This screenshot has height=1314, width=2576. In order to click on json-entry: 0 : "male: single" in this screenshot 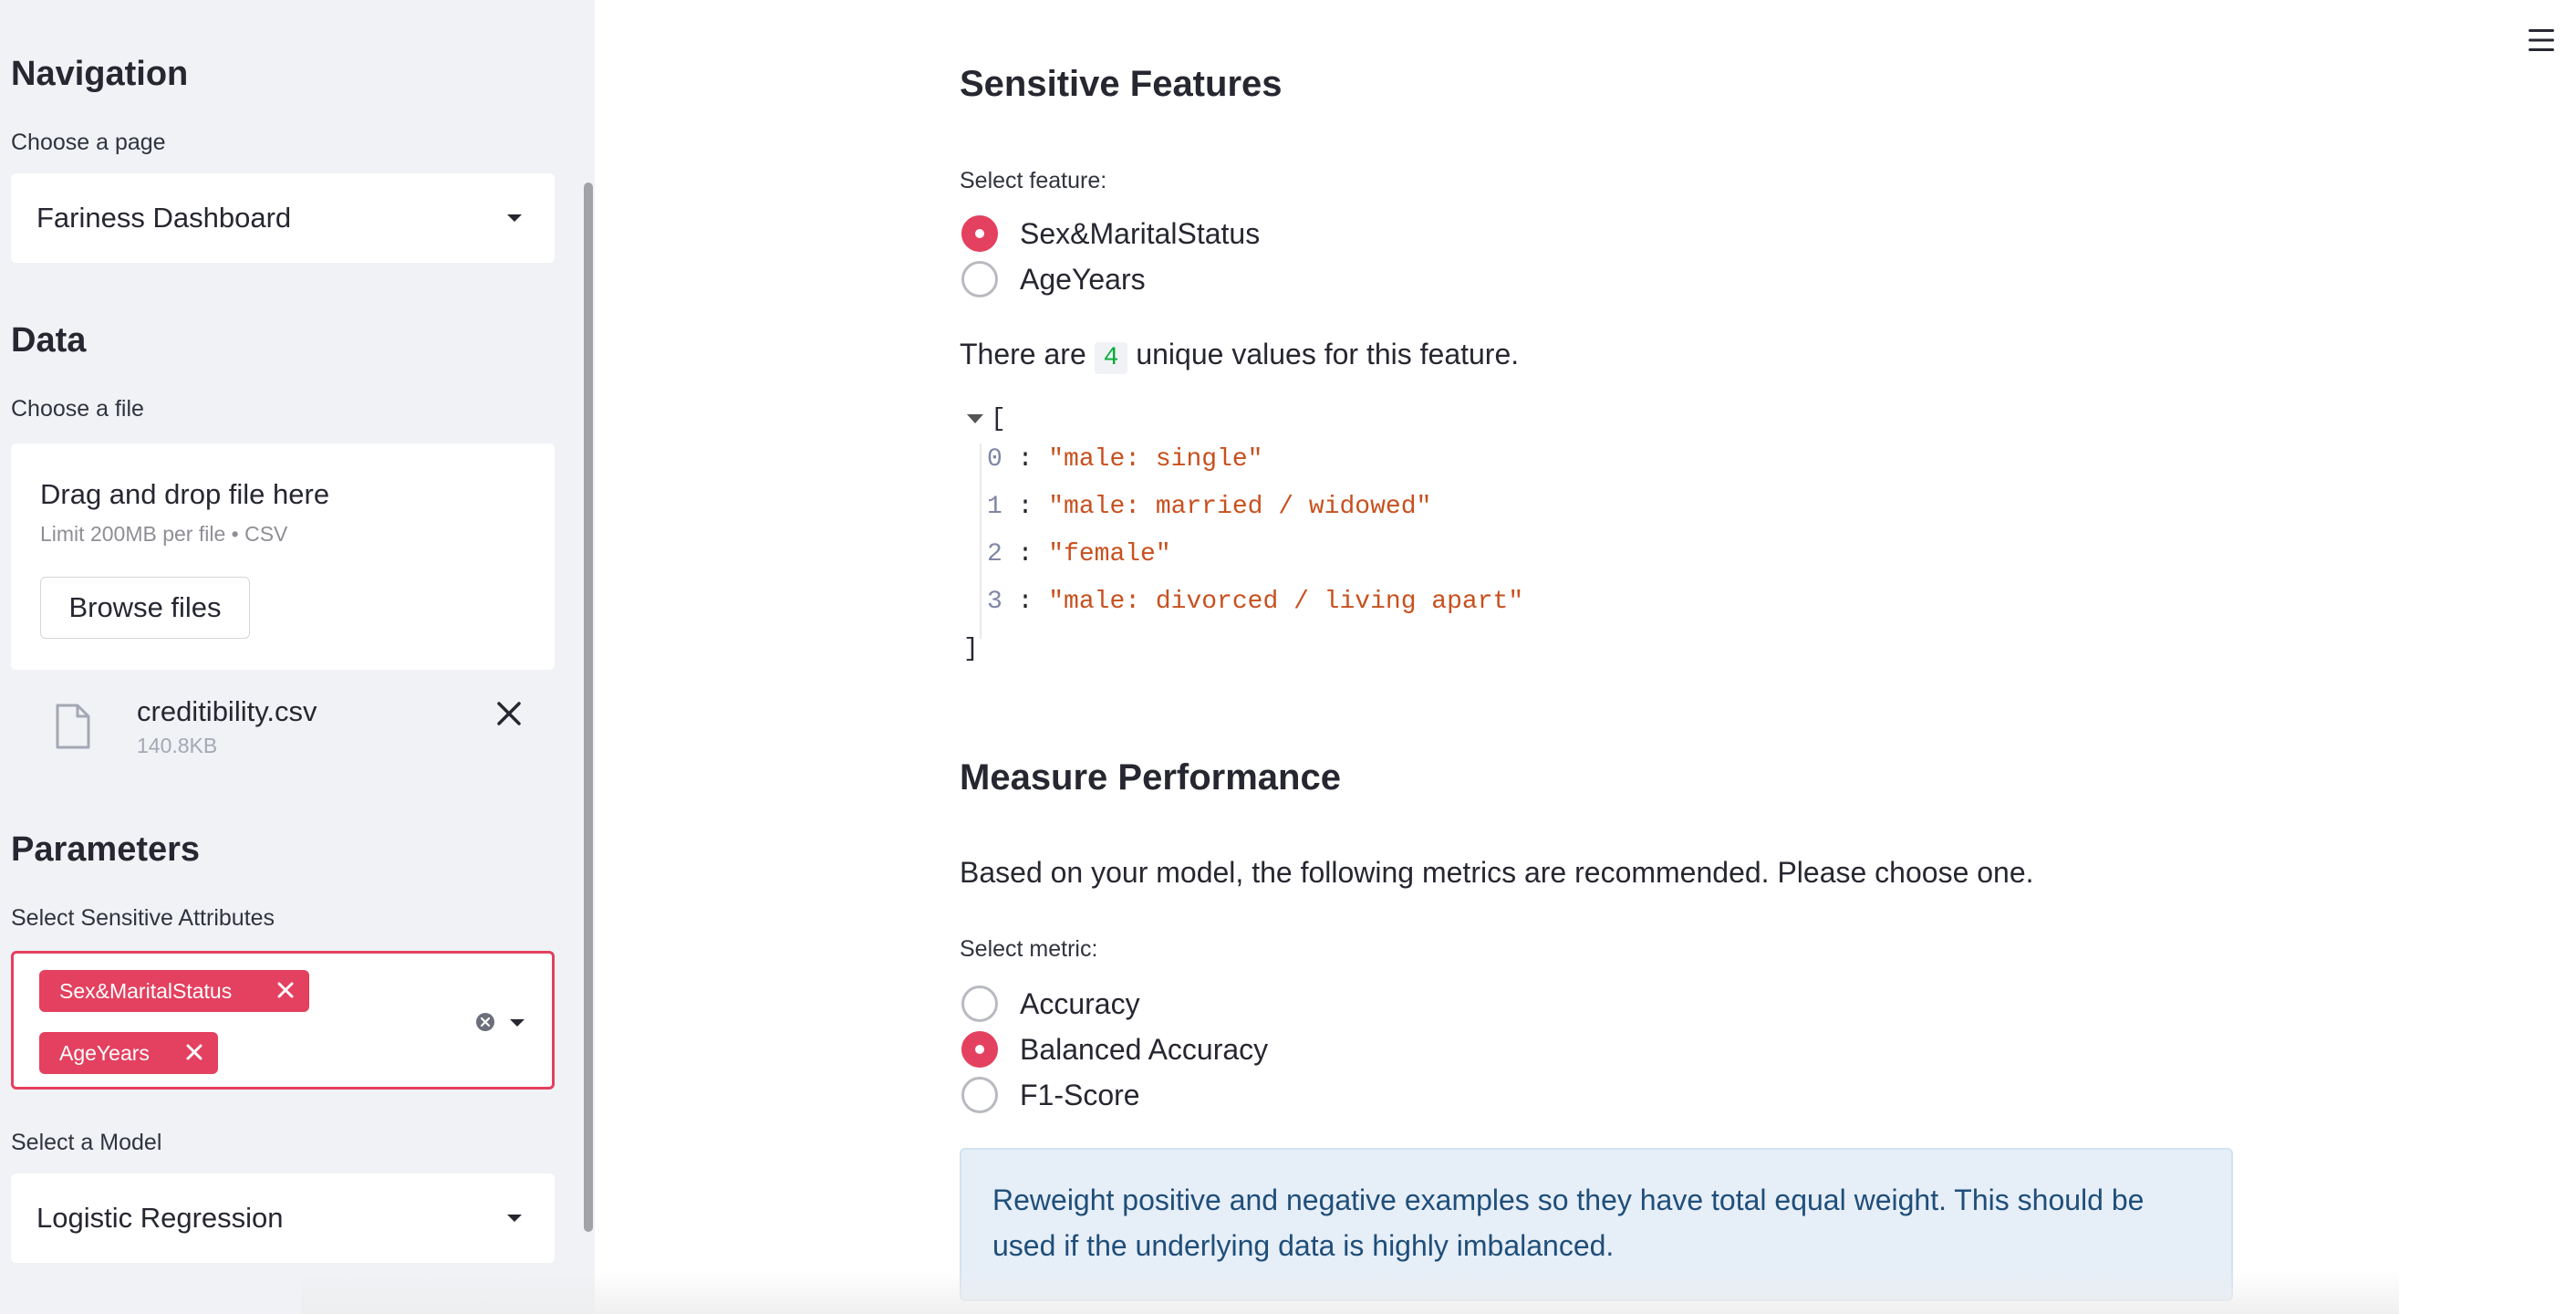, I will do `click(1125, 459)`.